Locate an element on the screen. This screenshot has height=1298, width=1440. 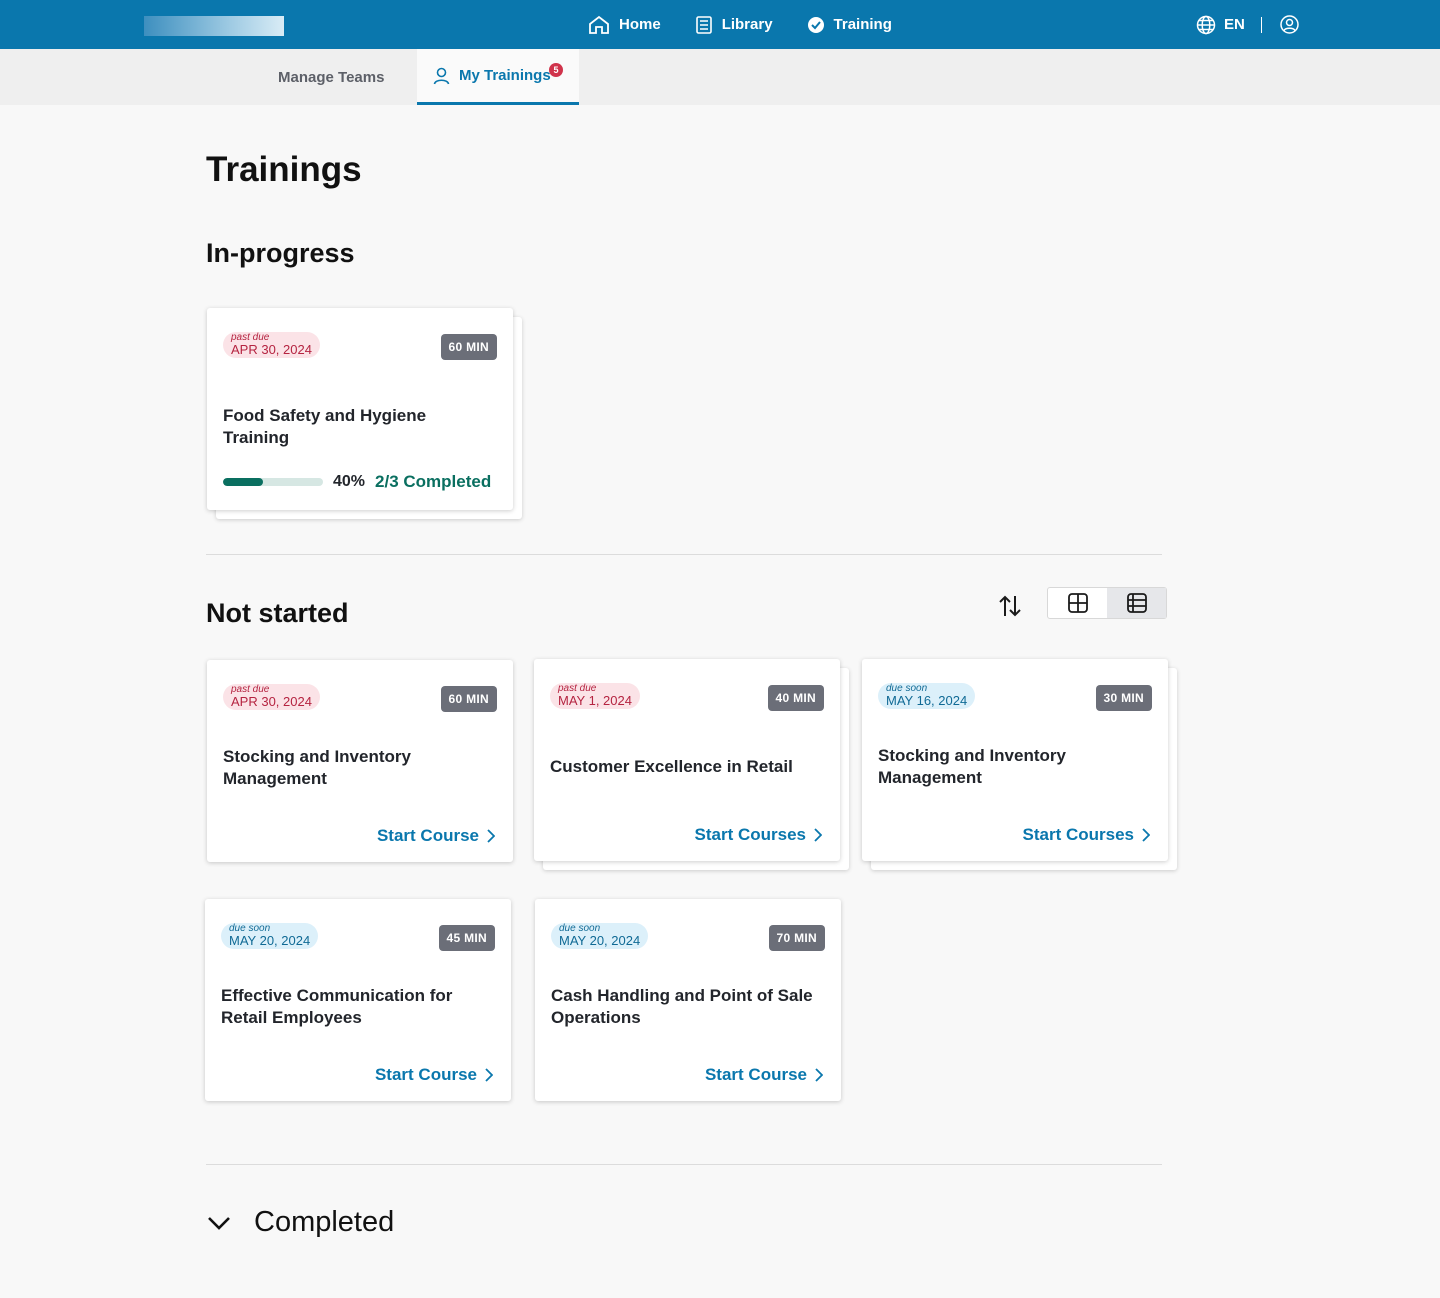
progress-row: 40% 2/3 Completed is located at coordinates (357, 482).